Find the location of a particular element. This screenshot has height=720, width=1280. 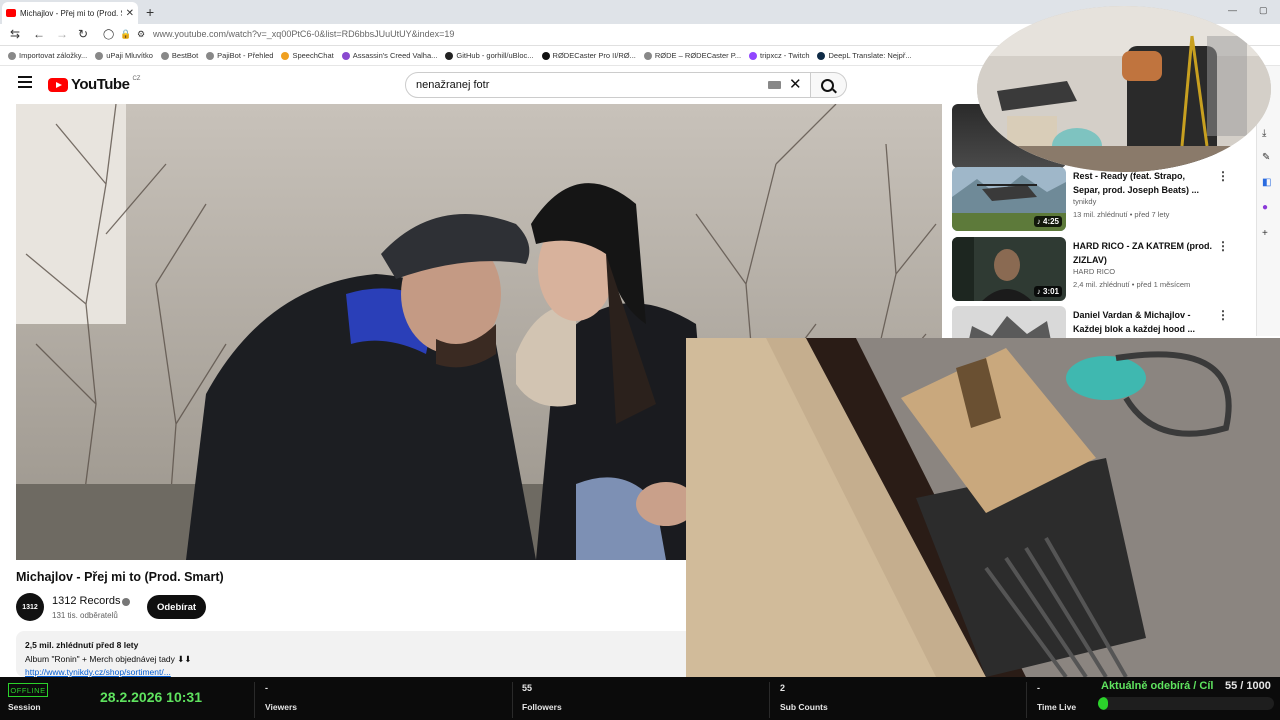

timelive-value: - is located at coordinates (1038, 688).